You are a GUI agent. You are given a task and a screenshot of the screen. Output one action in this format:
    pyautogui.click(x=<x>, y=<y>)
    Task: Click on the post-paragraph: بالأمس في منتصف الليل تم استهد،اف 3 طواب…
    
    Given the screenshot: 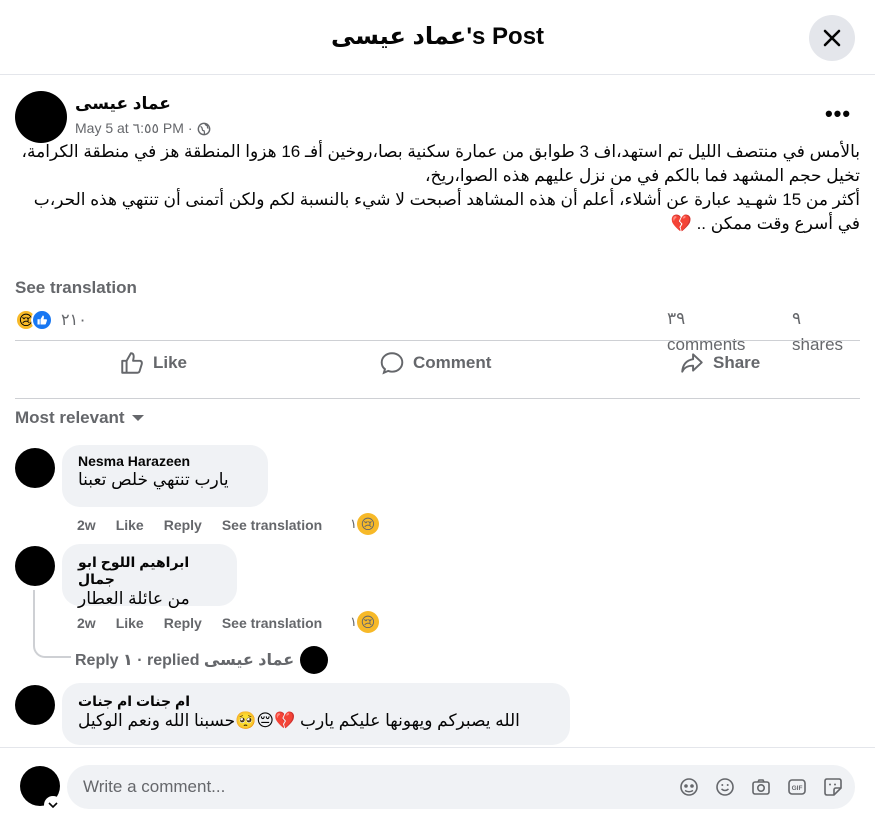 What is the action you would take?
    pyautogui.click(x=440, y=151)
    